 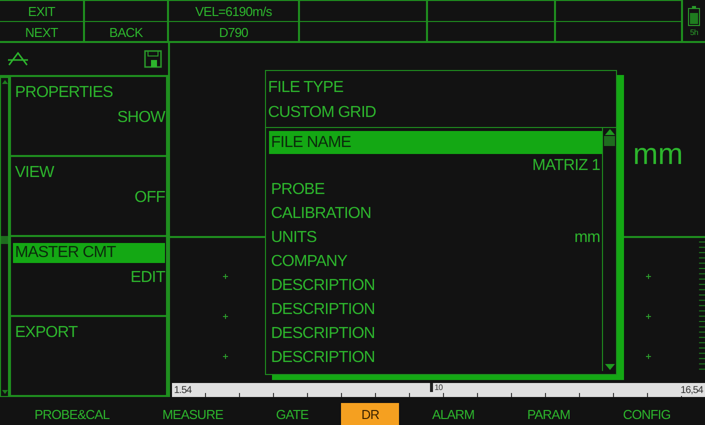 I want to click on unit-display: mm, so click(x=658, y=155).